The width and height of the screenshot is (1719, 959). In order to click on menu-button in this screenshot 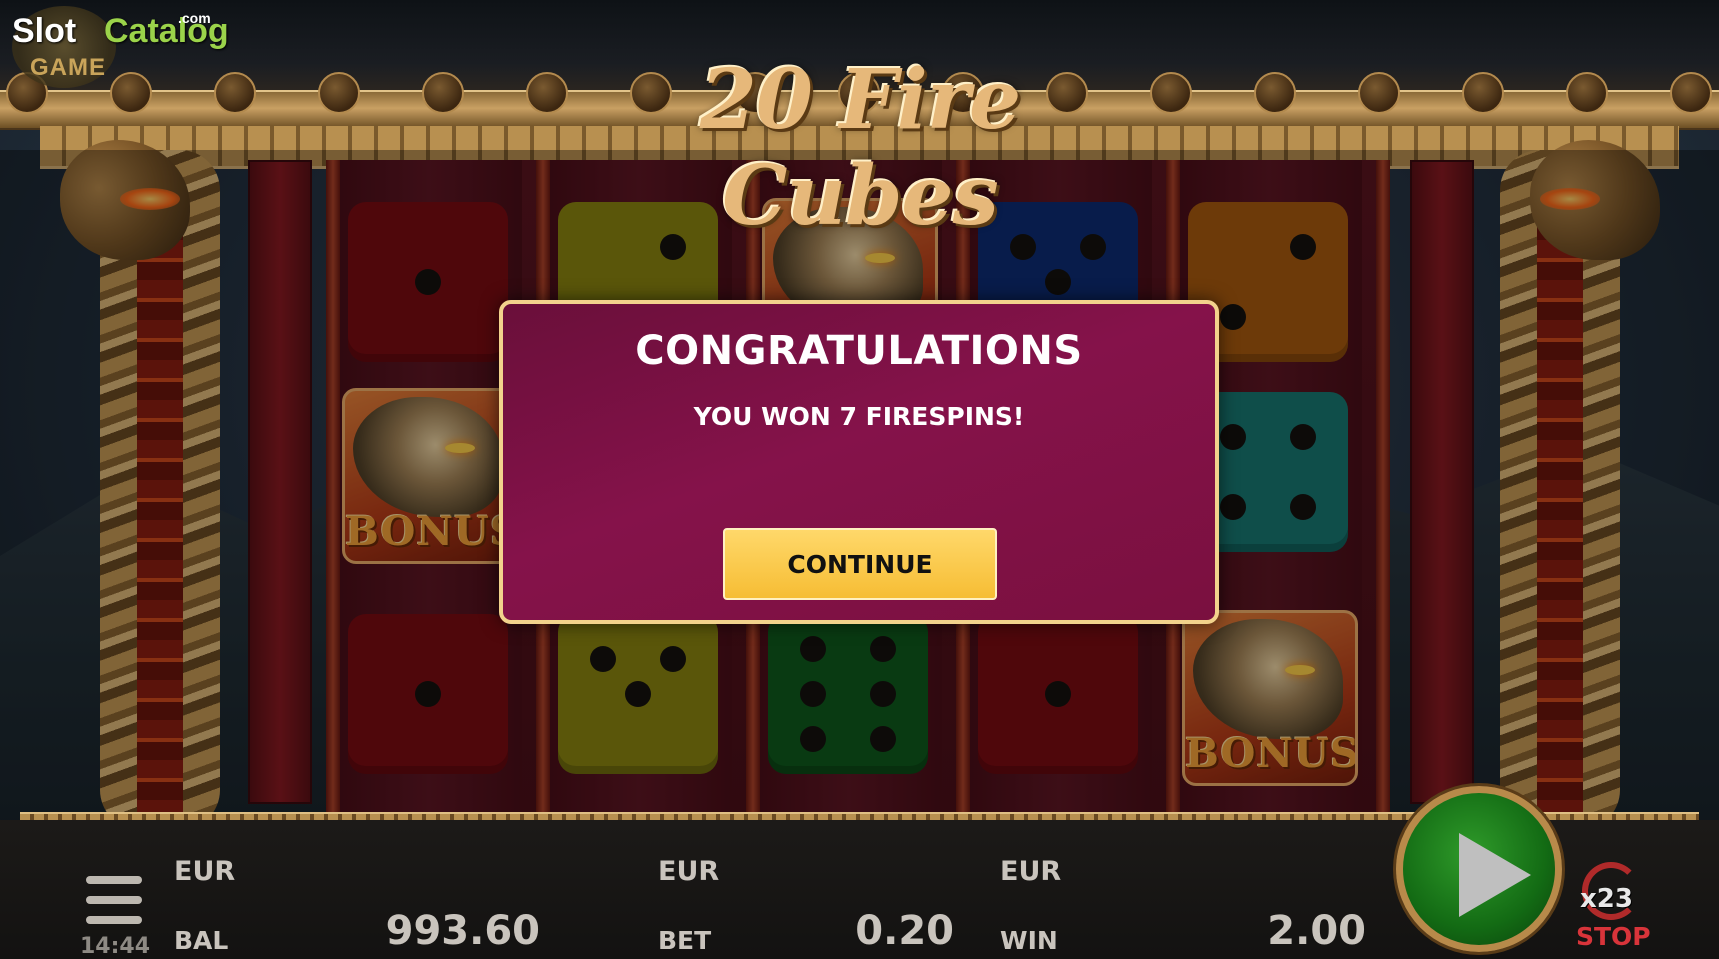, I will do `click(114, 901)`.